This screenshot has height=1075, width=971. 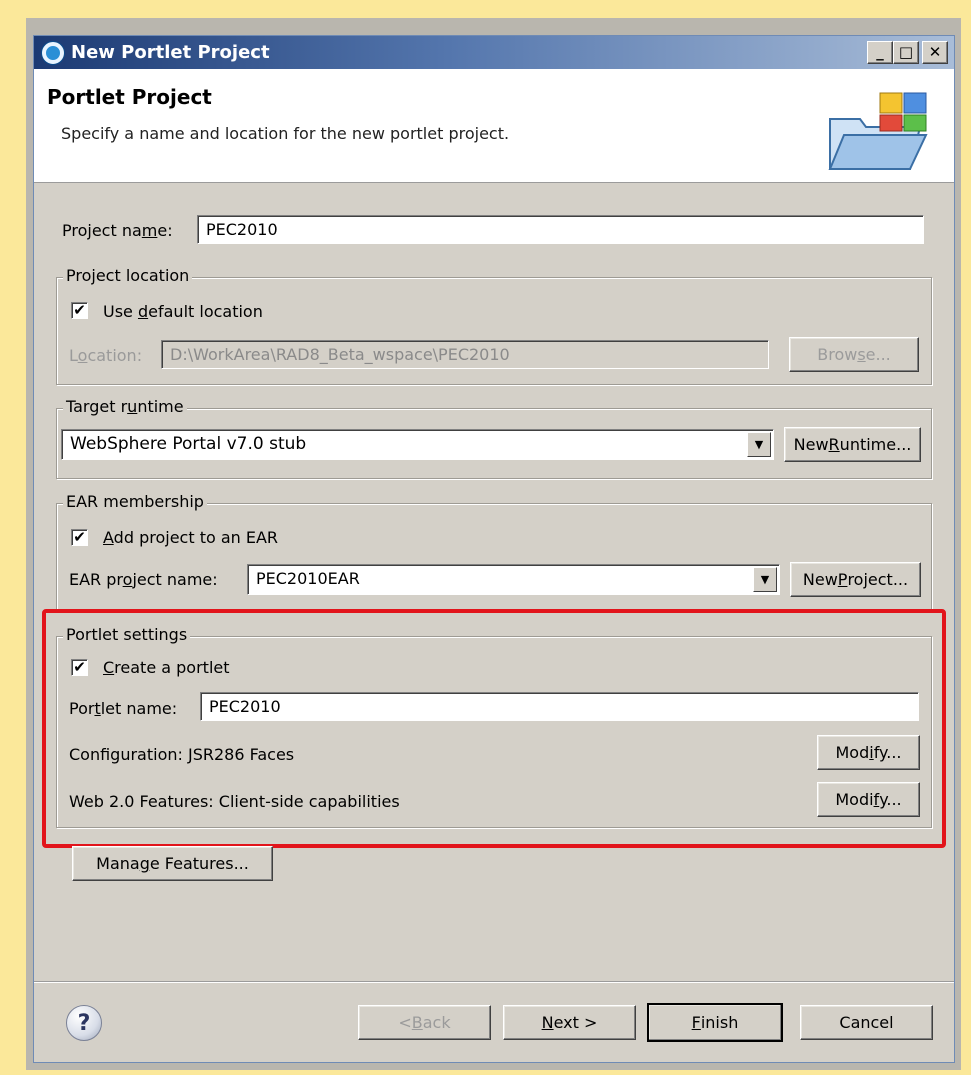 I want to click on project-location-title: Project location, so click(x=128, y=275).